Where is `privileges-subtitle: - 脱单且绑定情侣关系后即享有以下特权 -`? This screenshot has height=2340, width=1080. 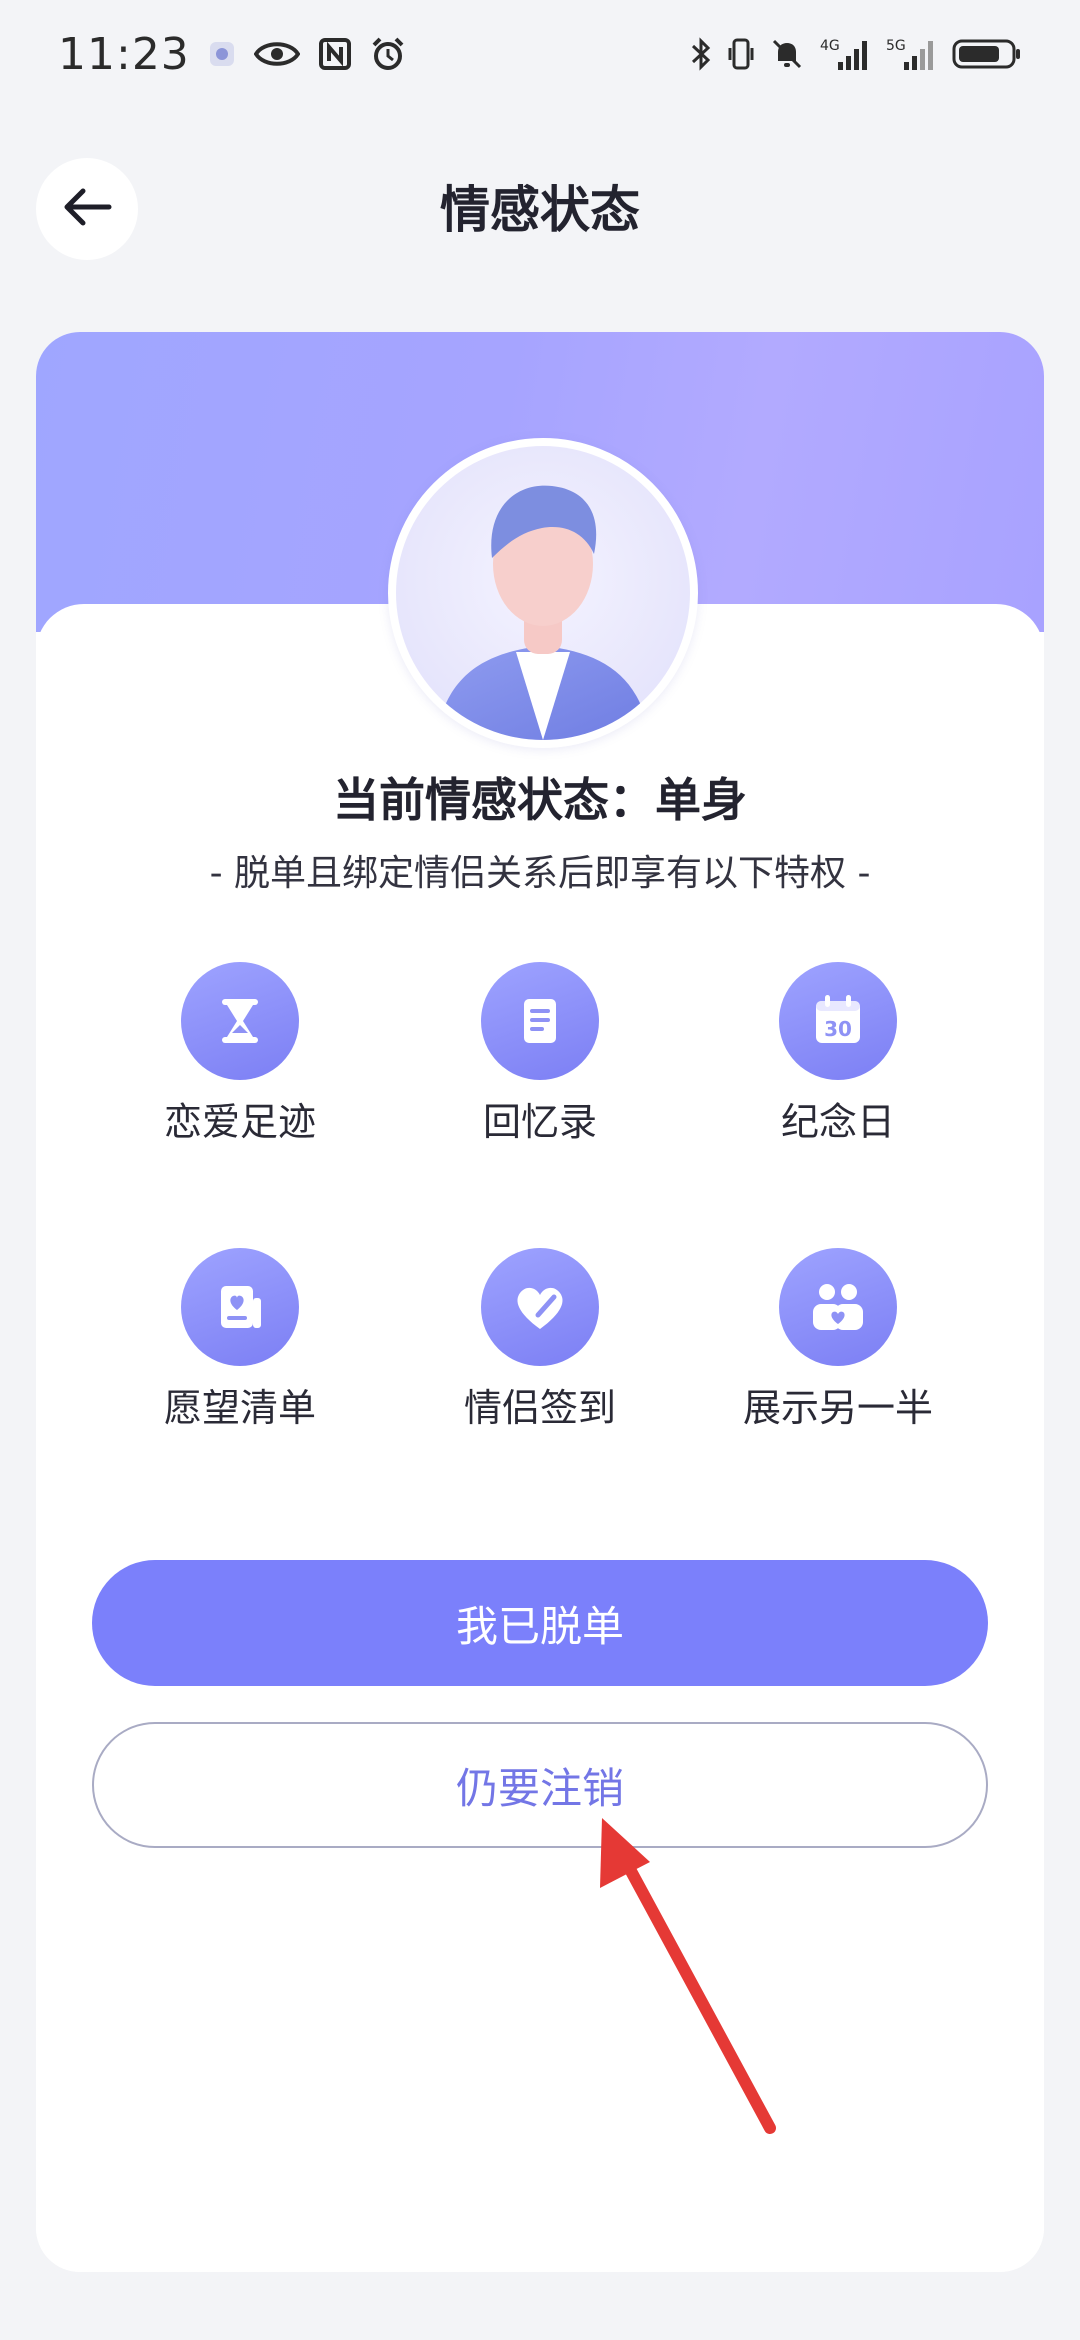
privileges-subtitle: - 脱单且绑定情侣关系后即享有以下特权 - is located at coordinates (540, 873).